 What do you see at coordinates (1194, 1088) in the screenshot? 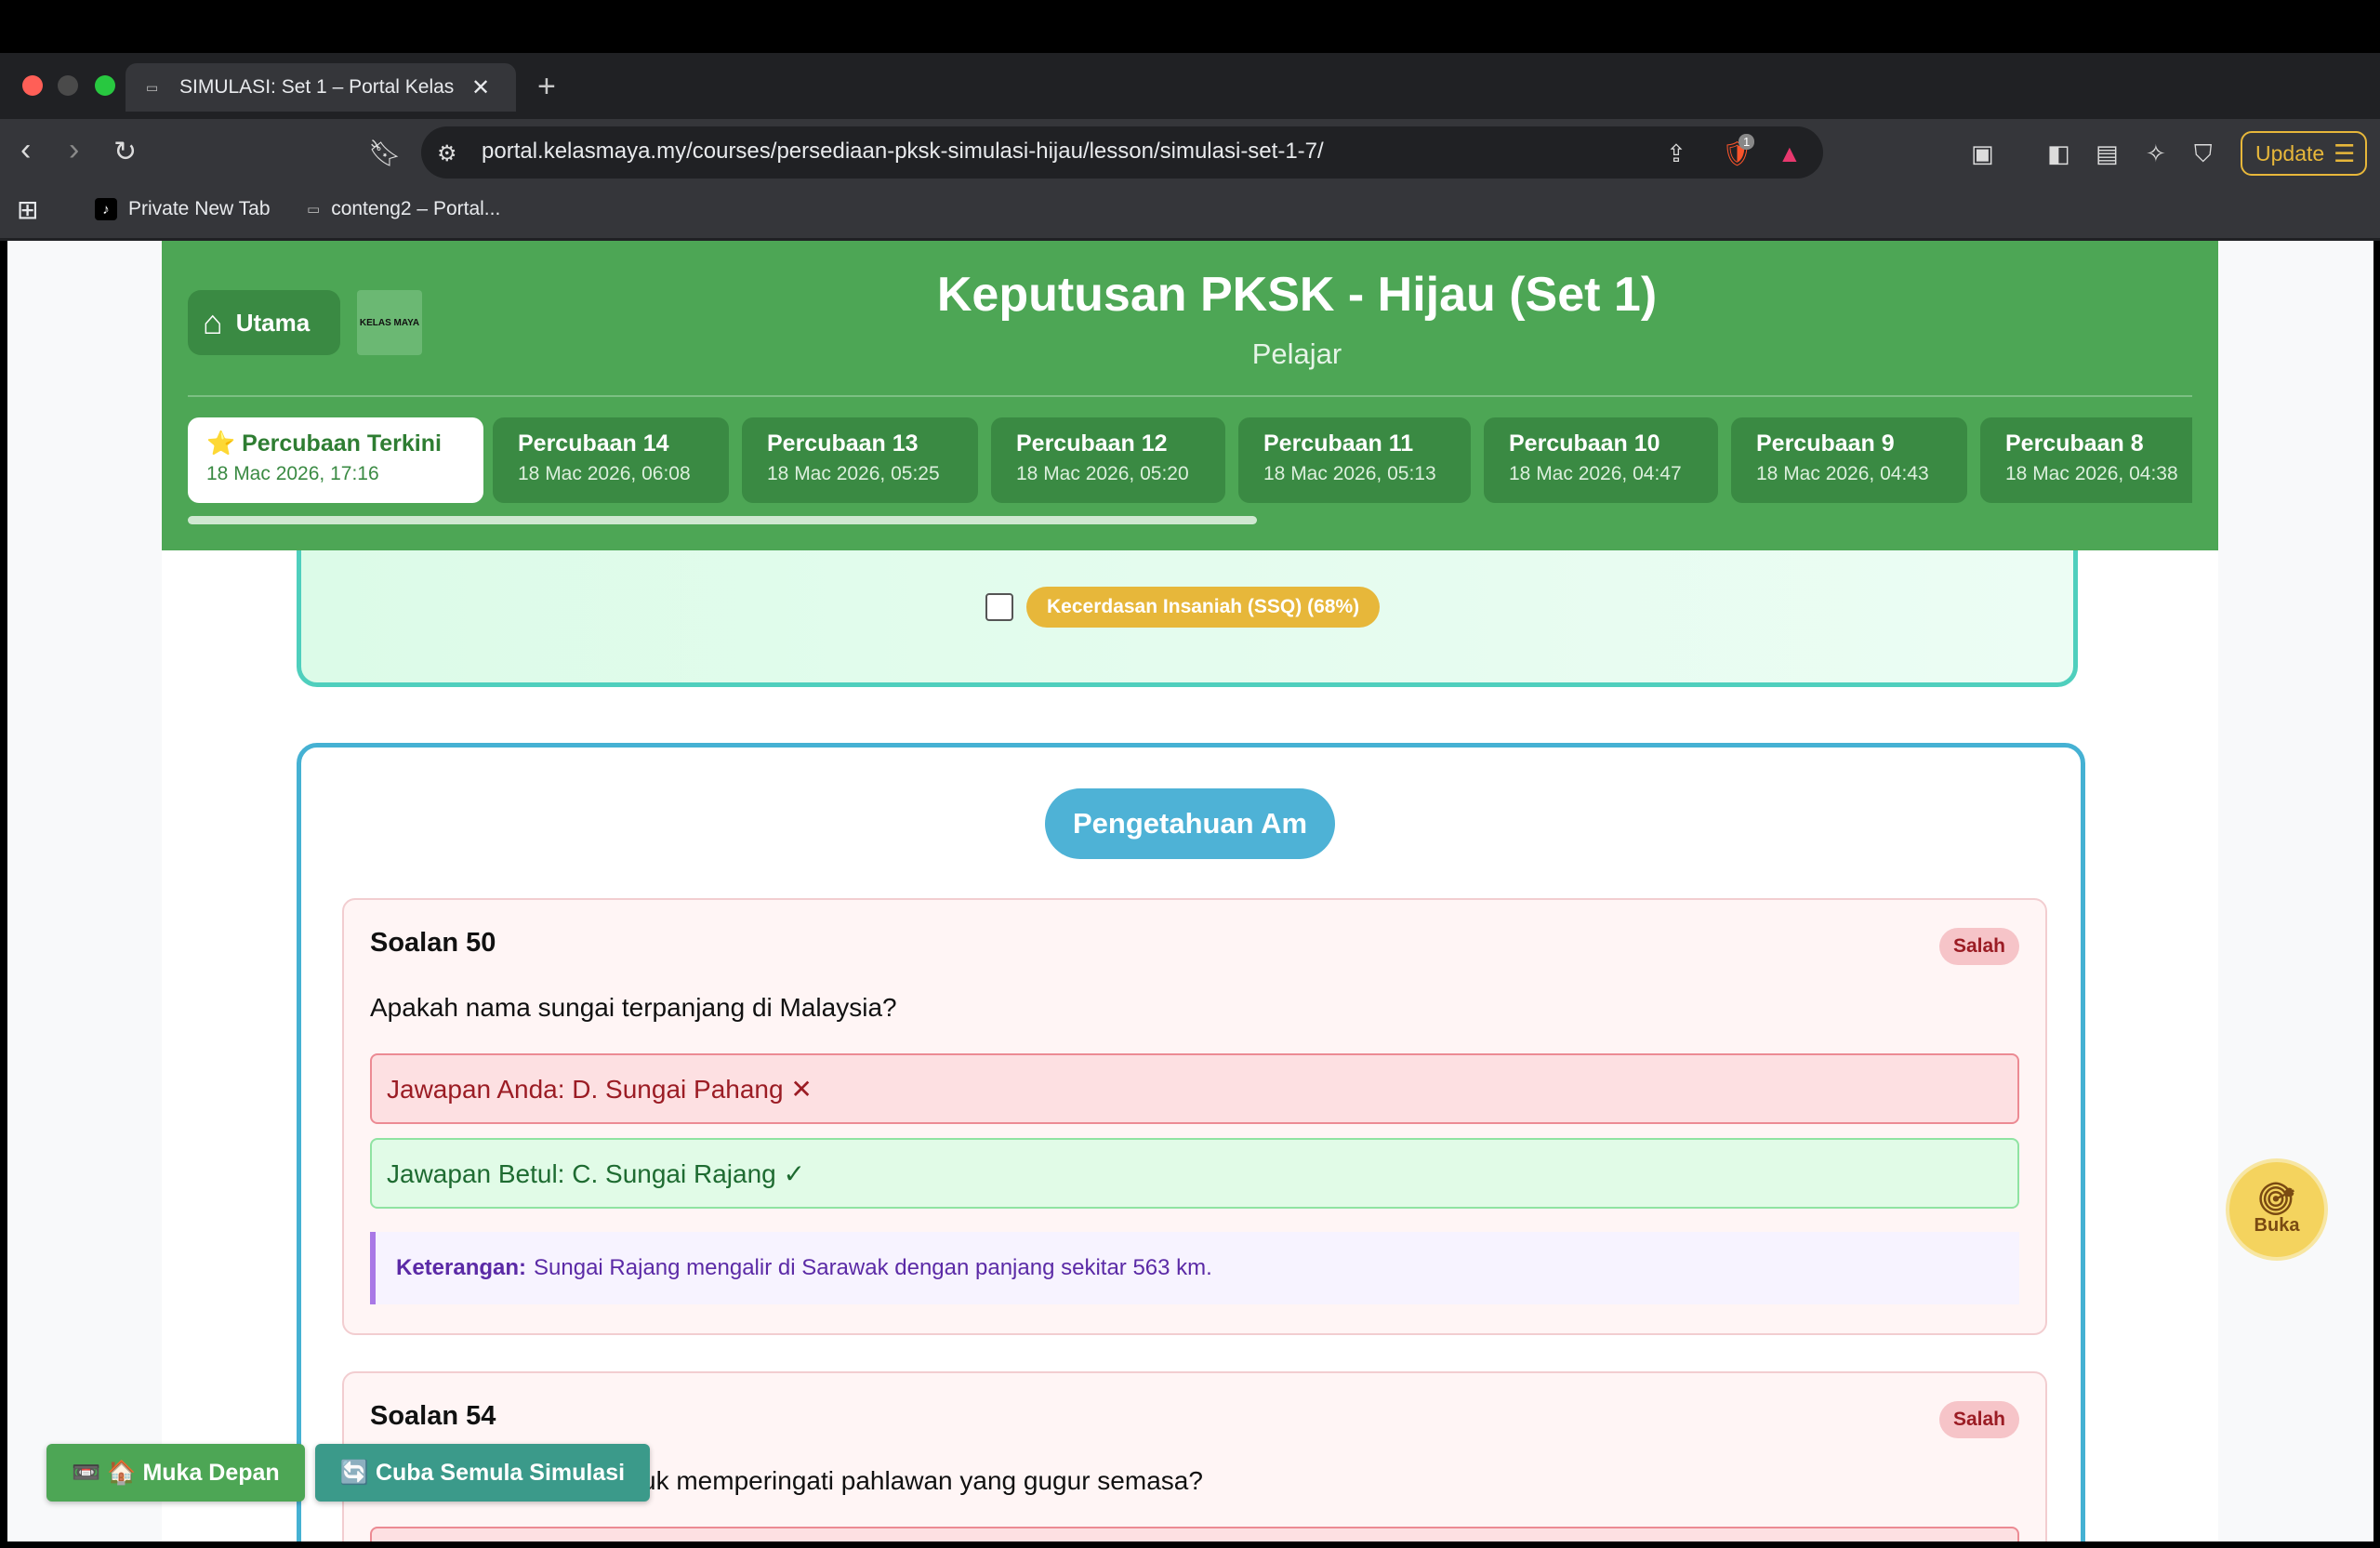
I see `your-answer: Jawapan Anda: D. Sungai Pahang ✕` at bounding box center [1194, 1088].